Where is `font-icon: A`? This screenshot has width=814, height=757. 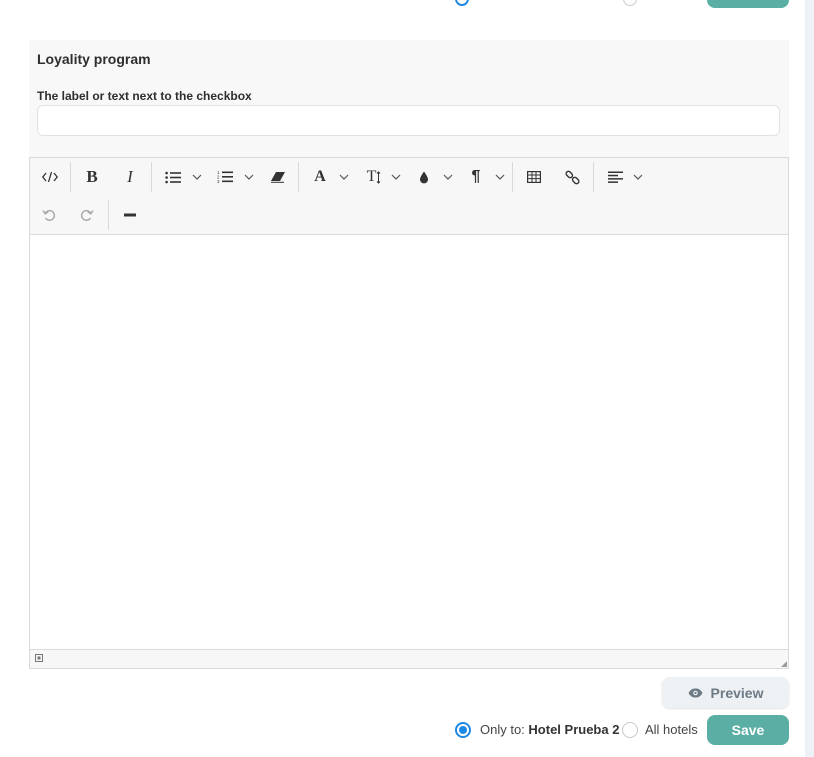
font-icon: A is located at coordinates (320, 176).